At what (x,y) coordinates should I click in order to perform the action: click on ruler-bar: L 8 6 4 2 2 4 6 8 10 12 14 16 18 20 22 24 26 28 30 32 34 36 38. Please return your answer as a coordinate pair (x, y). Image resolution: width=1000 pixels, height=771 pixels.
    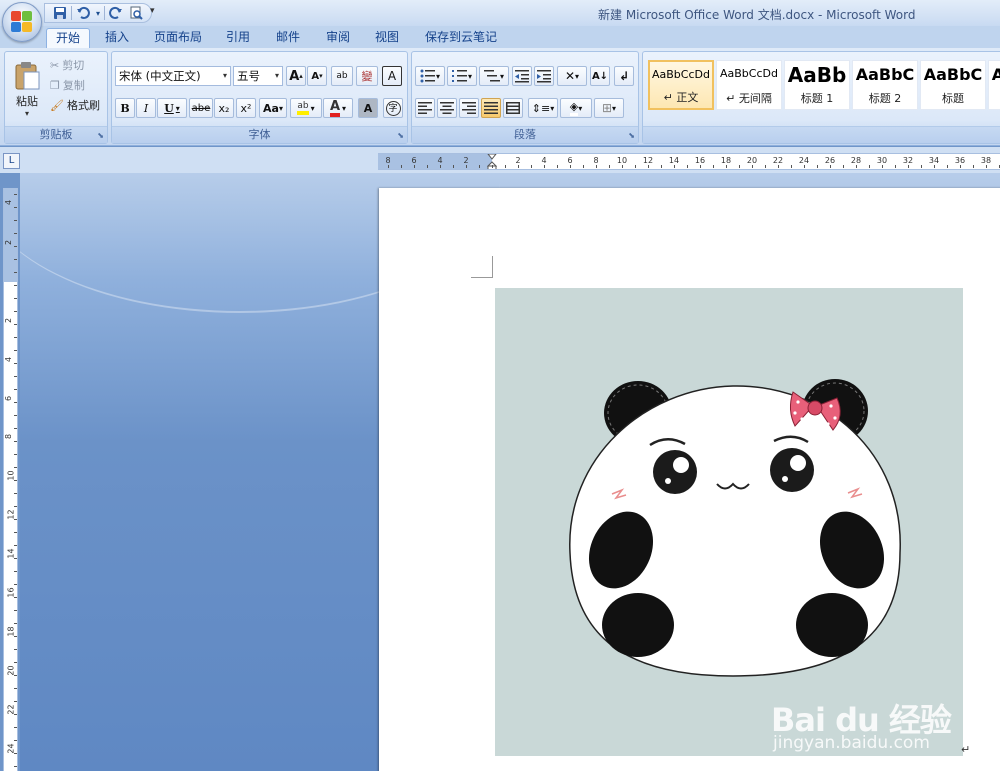
    Looking at the image, I should click on (500, 160).